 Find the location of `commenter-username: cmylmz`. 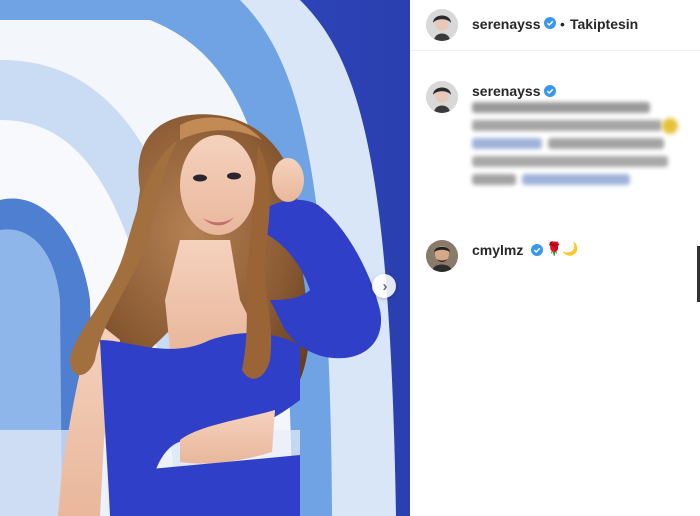

commenter-username: cmylmz is located at coordinates (497, 250).